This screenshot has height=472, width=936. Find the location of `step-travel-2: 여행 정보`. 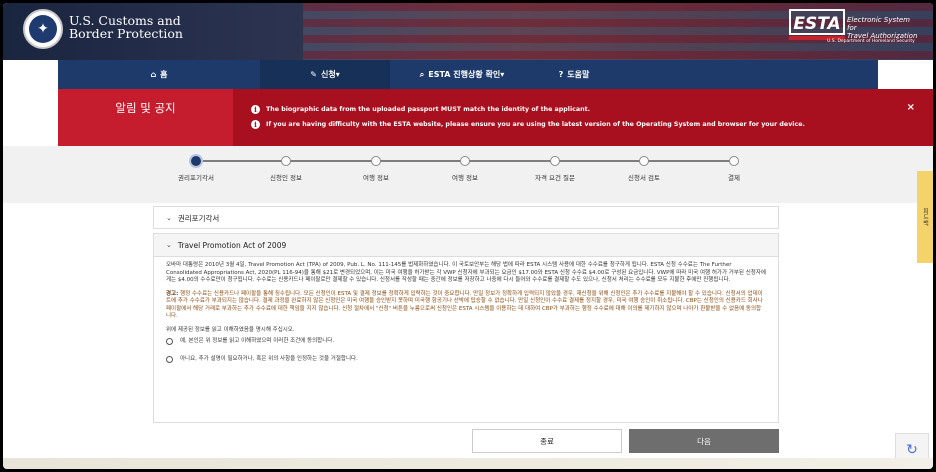

step-travel-2: 여행 정보 is located at coordinates (465, 169).